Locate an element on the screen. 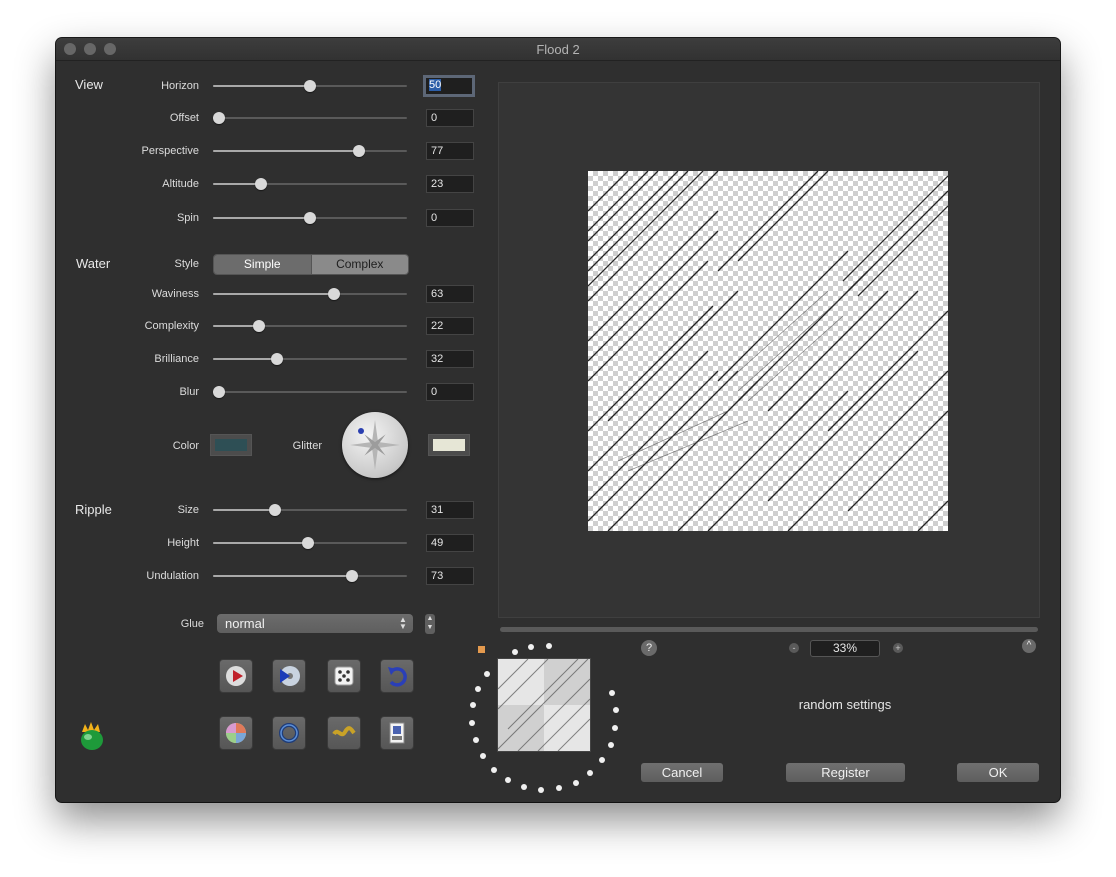  offset-slider-thumb is located at coordinates (219, 118).